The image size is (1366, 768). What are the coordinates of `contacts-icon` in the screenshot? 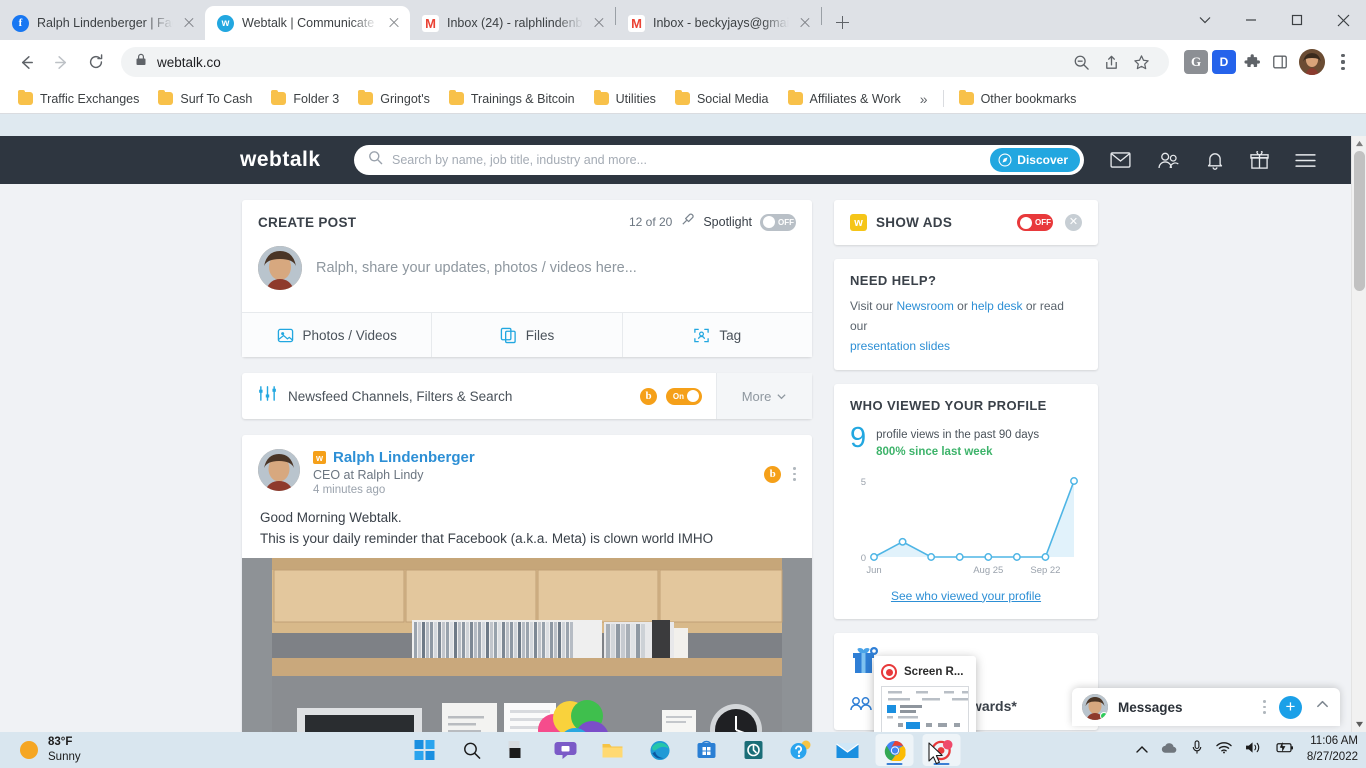 It's located at (1168, 160).